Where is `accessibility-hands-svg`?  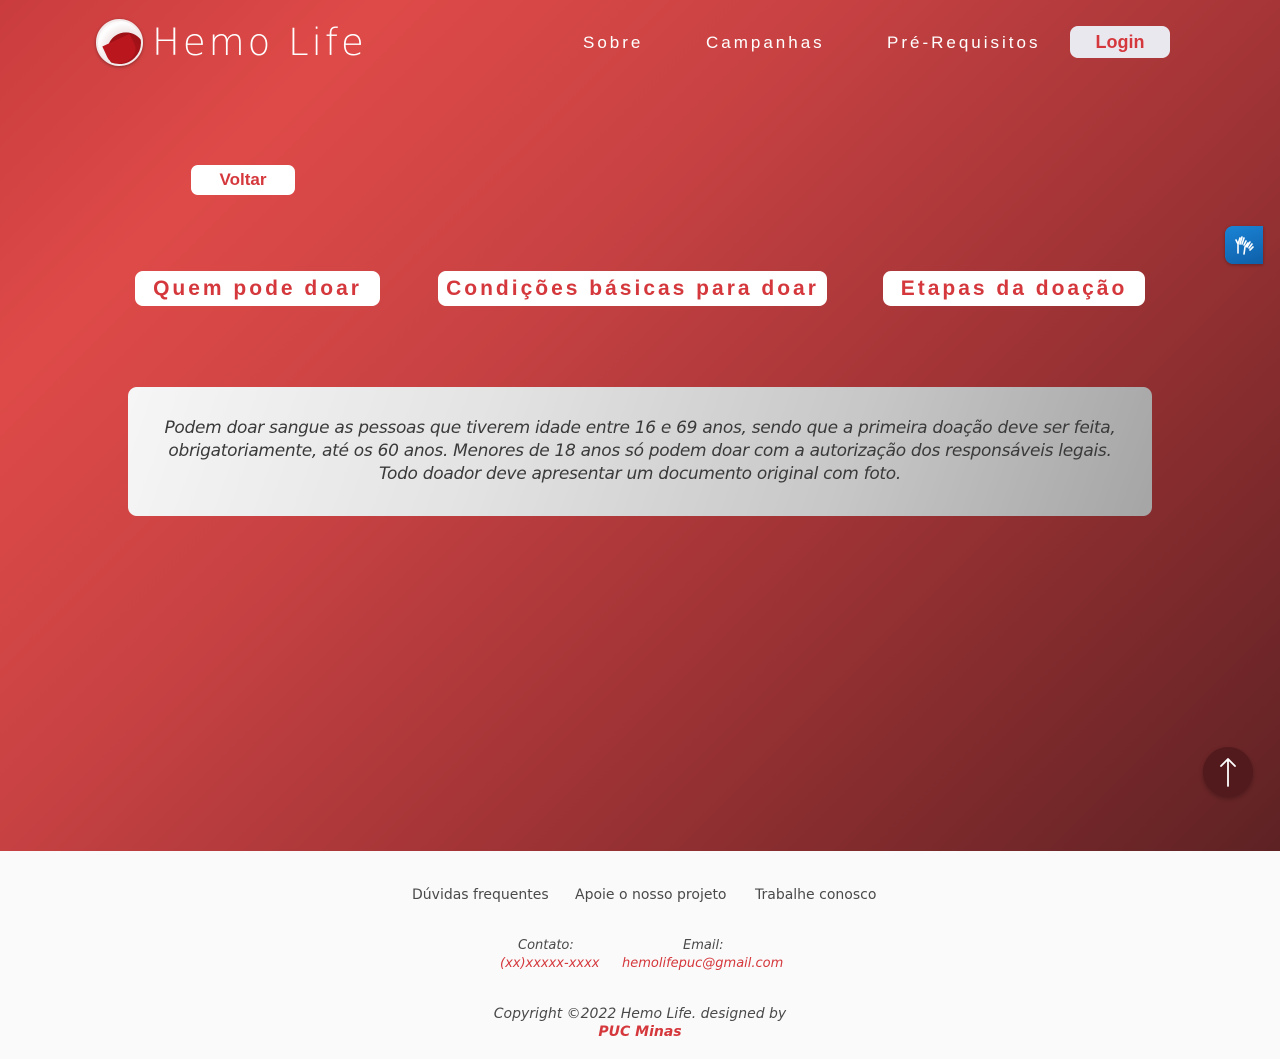
accessibility-hands-svg is located at coordinates (1244, 245).